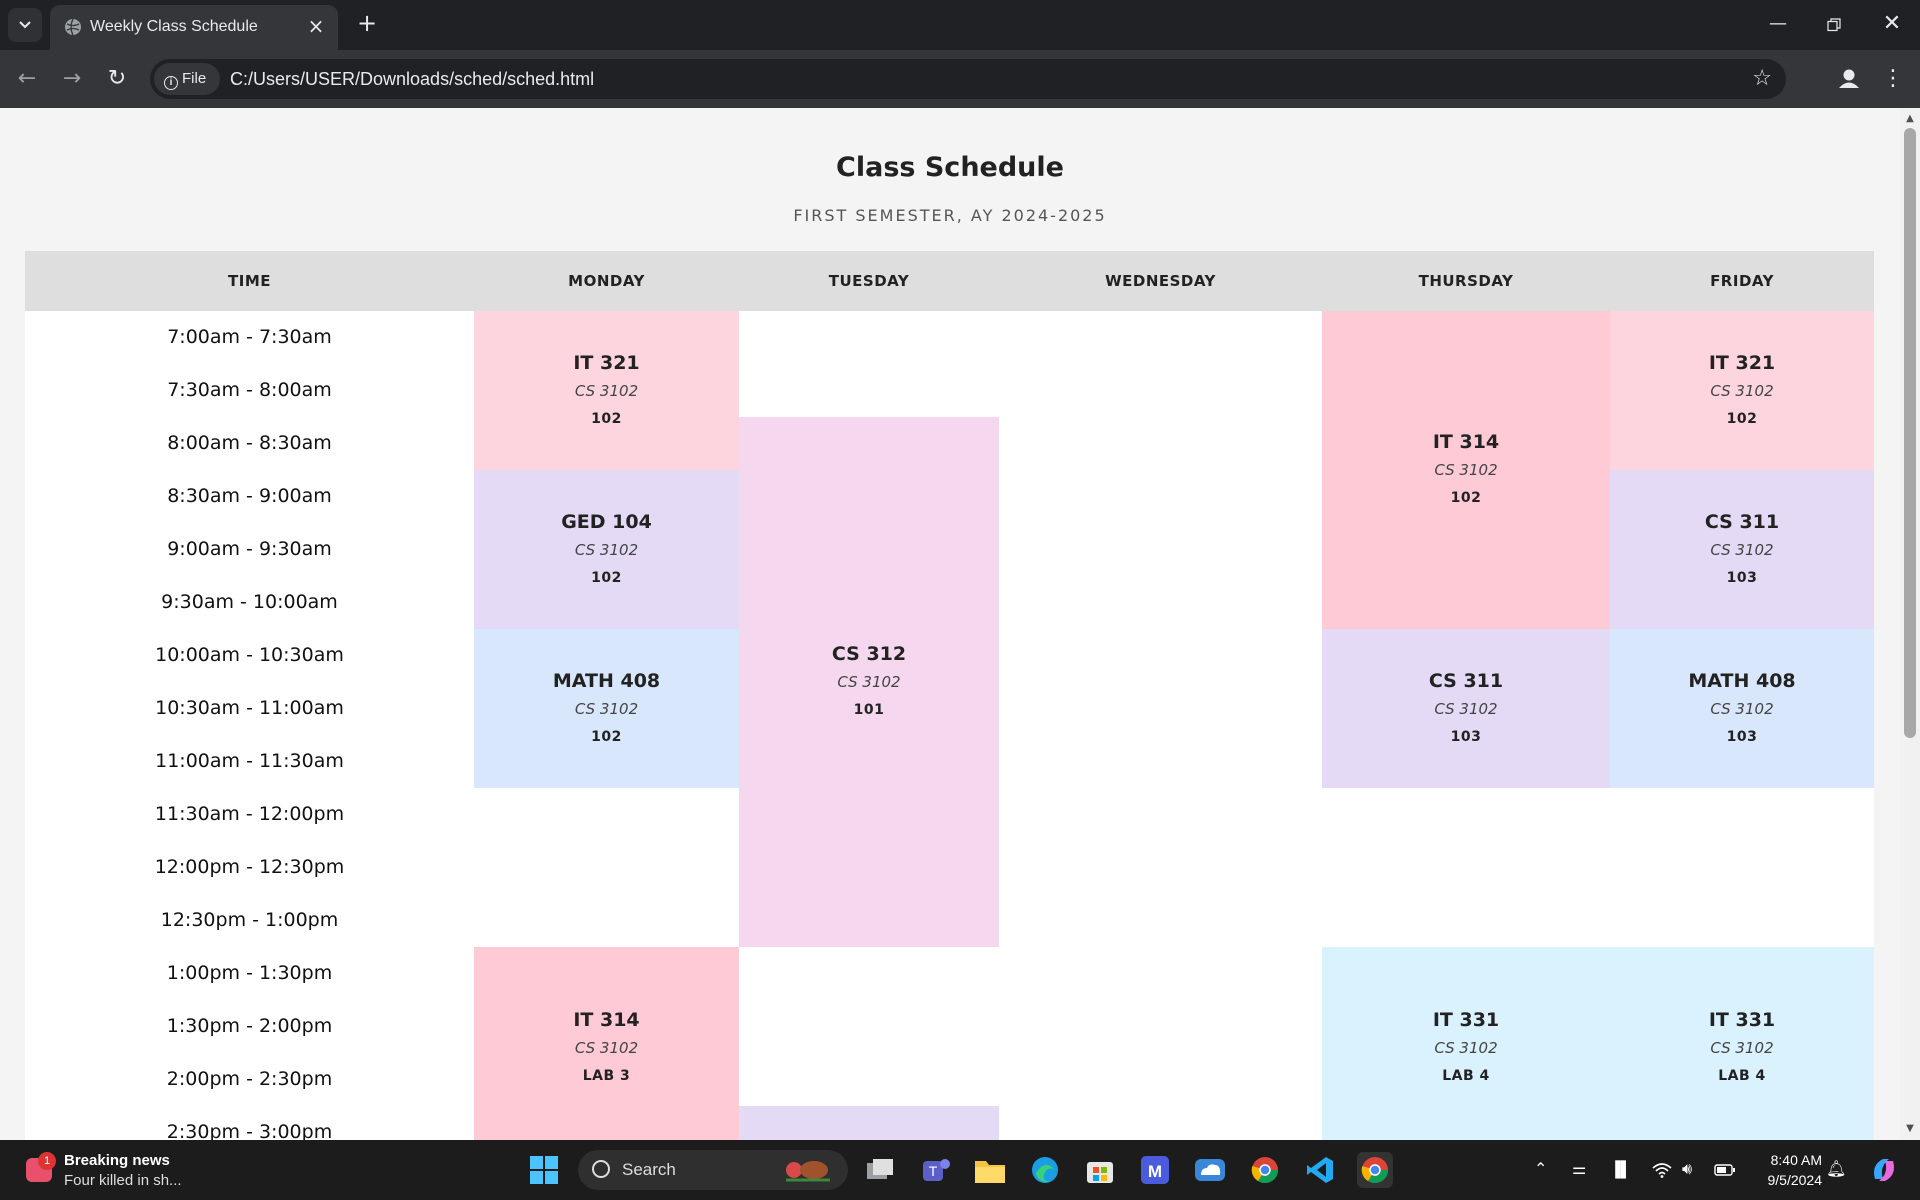 The height and width of the screenshot is (1200, 1920). What do you see at coordinates (1045, 1170) in the screenshot?
I see `edge-icon` at bounding box center [1045, 1170].